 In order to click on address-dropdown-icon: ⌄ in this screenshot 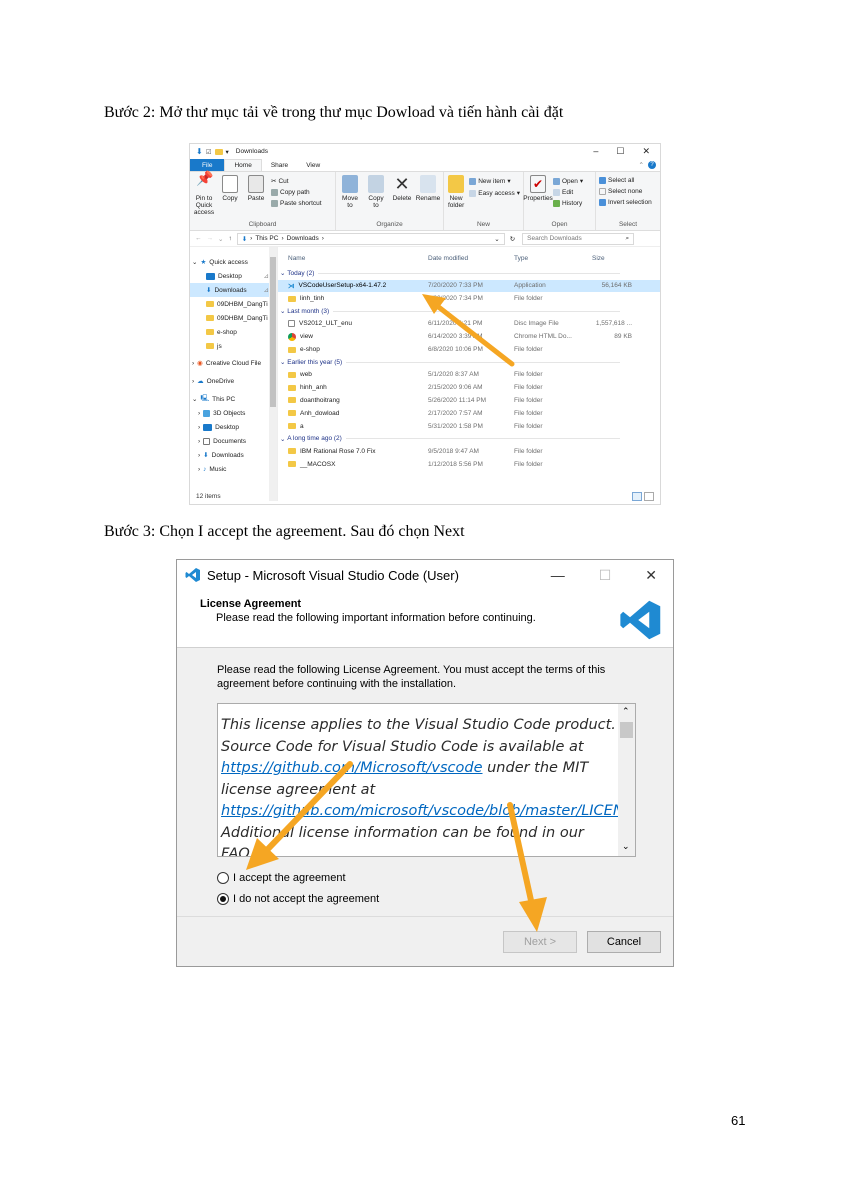, I will do `click(496, 239)`.